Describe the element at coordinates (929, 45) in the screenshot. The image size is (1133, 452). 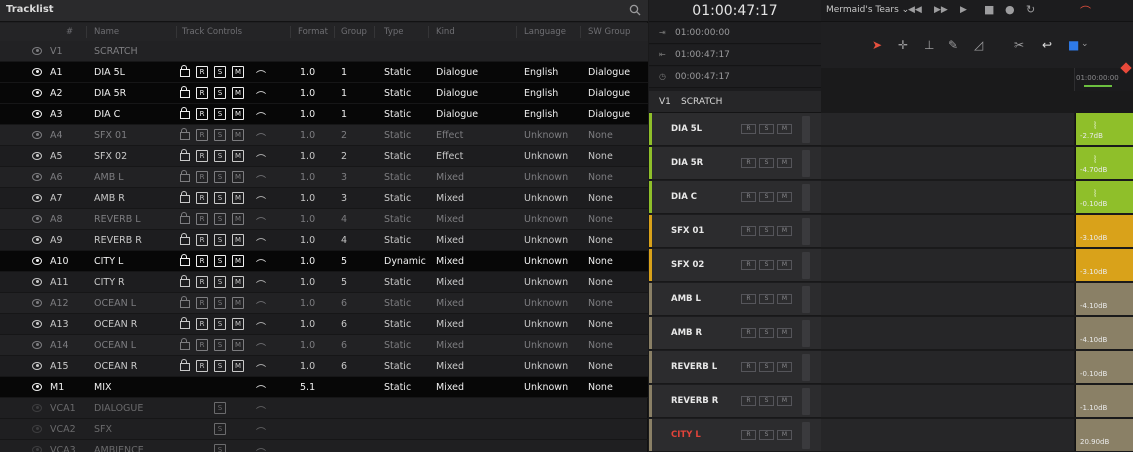
I see `trim-tool-icon: ⊥` at that location.